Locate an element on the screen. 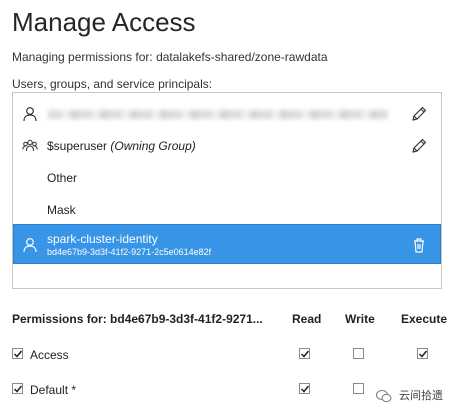 The width and height of the screenshot is (455, 413). principal-id: bd4e67b9-3d3f-41f2-9271-2c5e0614e82f is located at coordinates (129, 252).